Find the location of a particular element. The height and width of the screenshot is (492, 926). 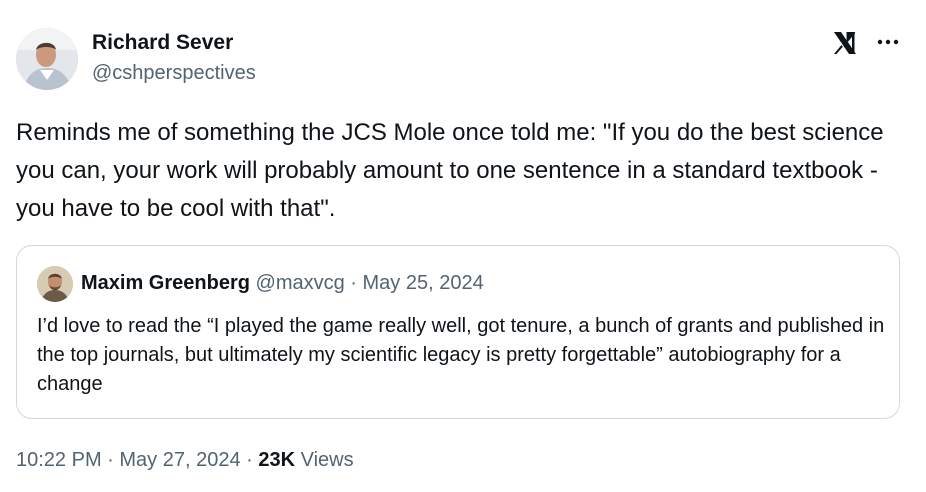

tweet-meta: 10:22 PM · May 27, 2024 · 23K Views is located at coordinates (185, 460).